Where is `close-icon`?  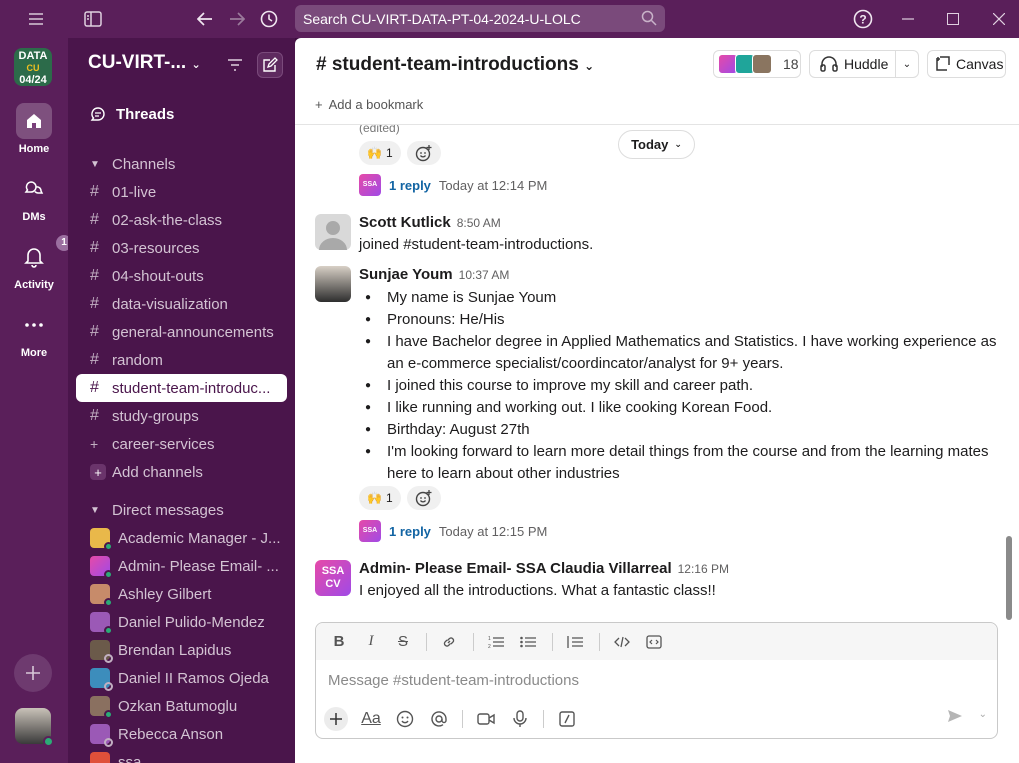 close-icon is located at coordinates (999, 19).